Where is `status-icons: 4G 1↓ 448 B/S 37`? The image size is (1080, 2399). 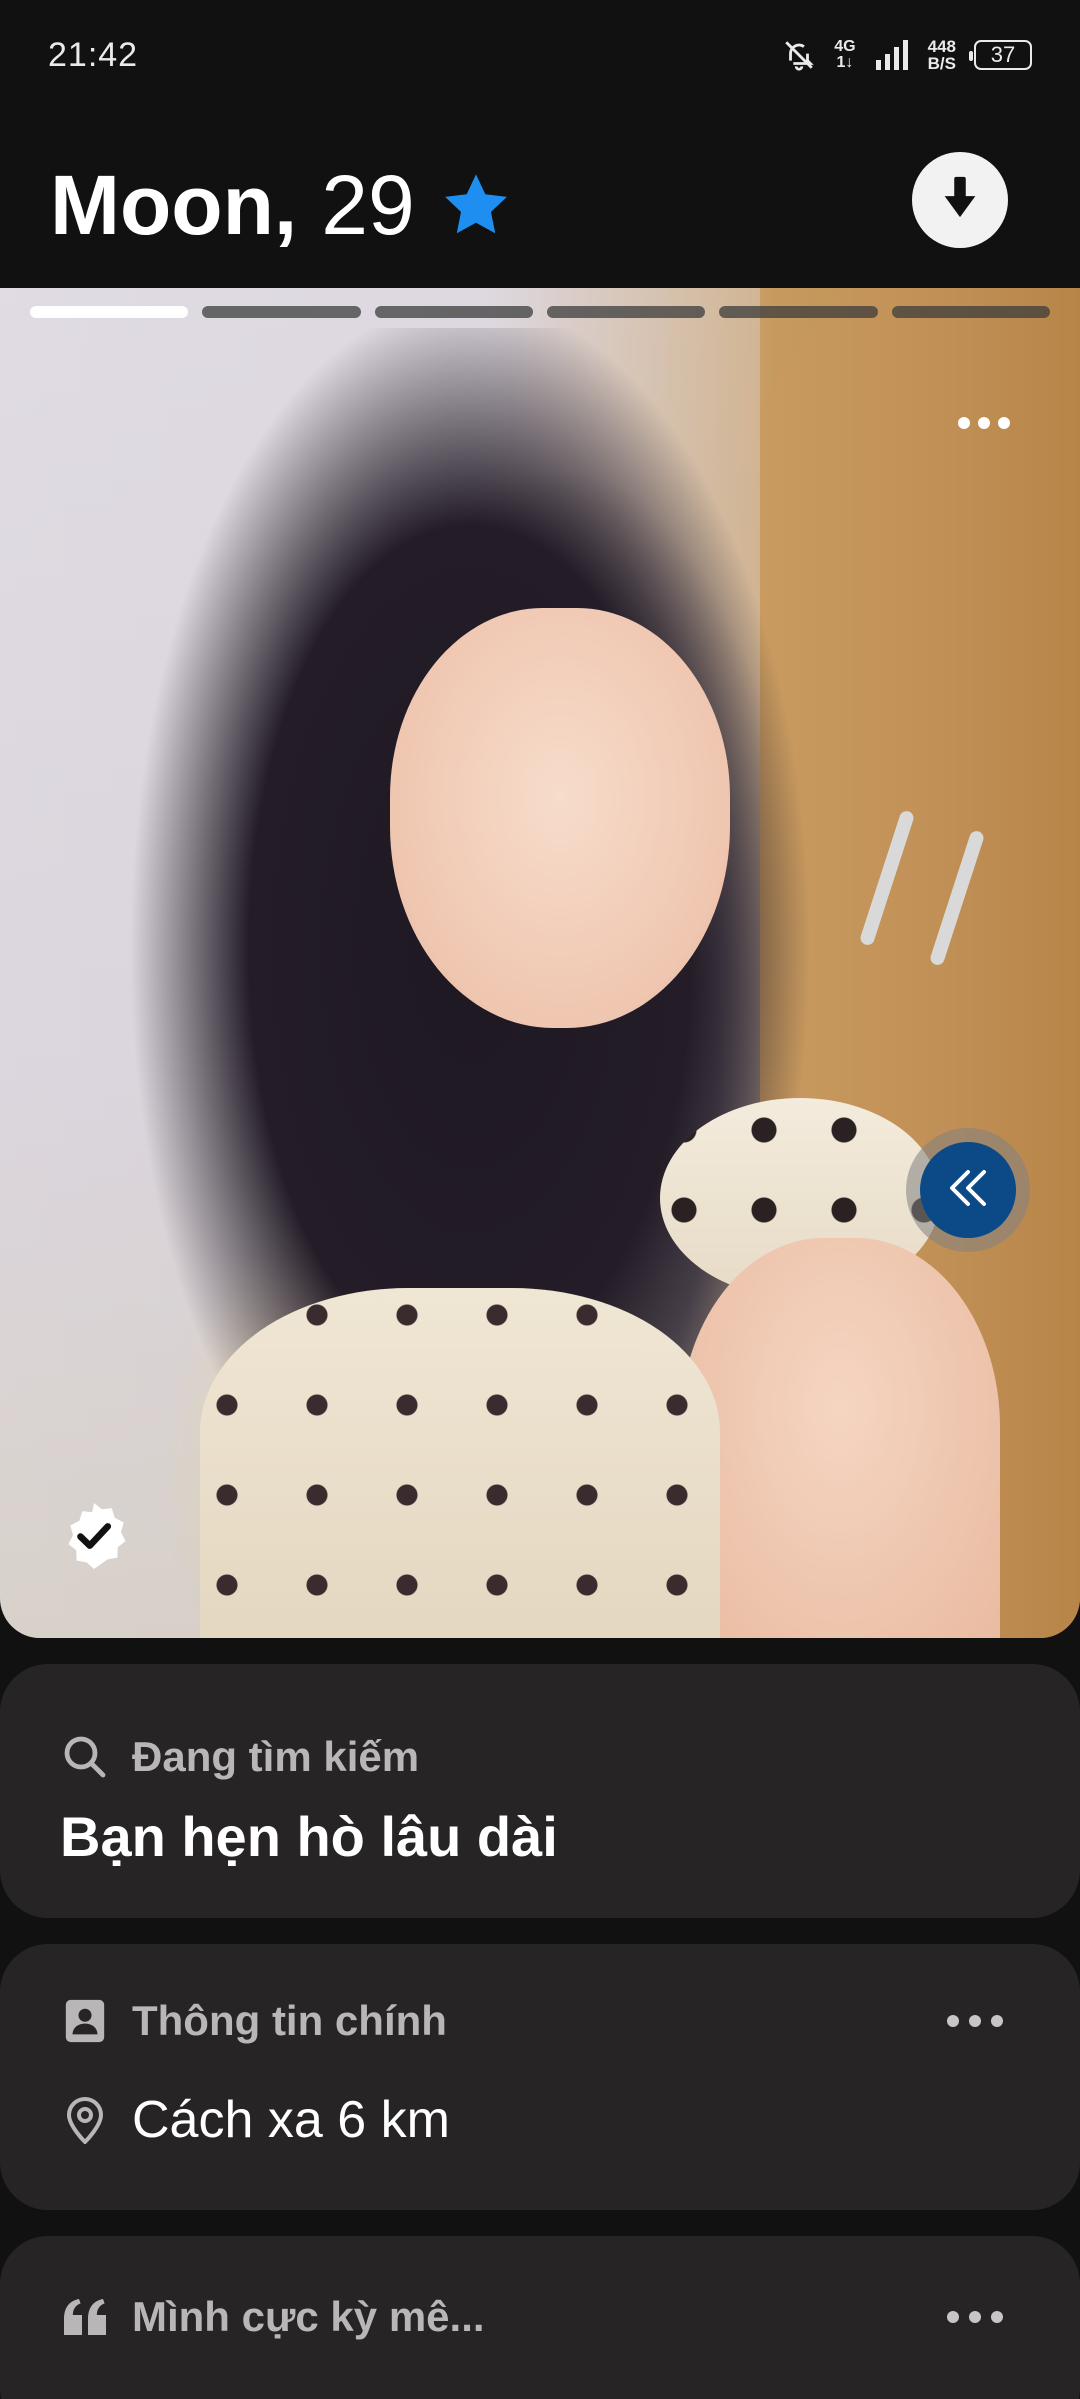 status-icons: 4G 1↓ 448 B/S 37 is located at coordinates (907, 55).